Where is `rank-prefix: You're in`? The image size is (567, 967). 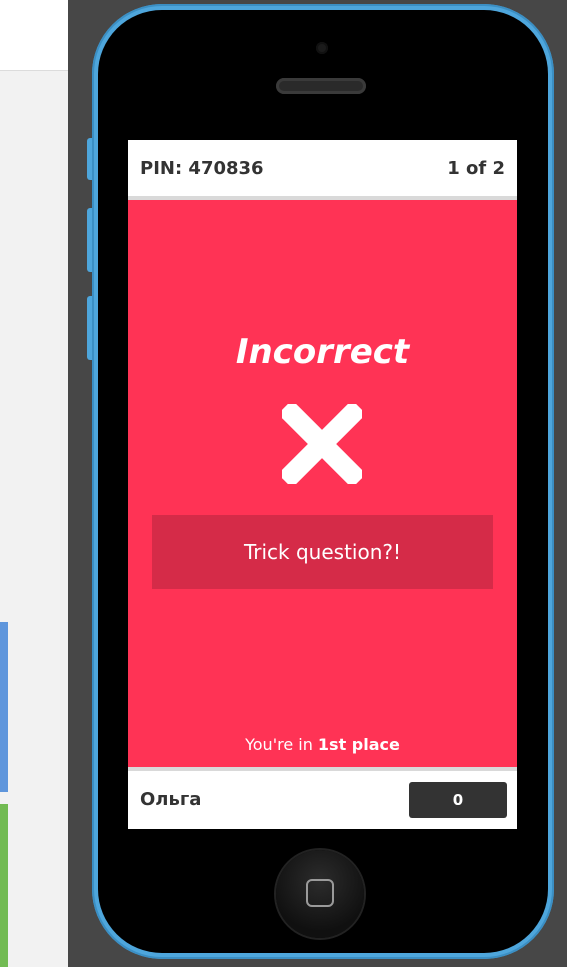
rank-prefix: You're in is located at coordinates (281, 744).